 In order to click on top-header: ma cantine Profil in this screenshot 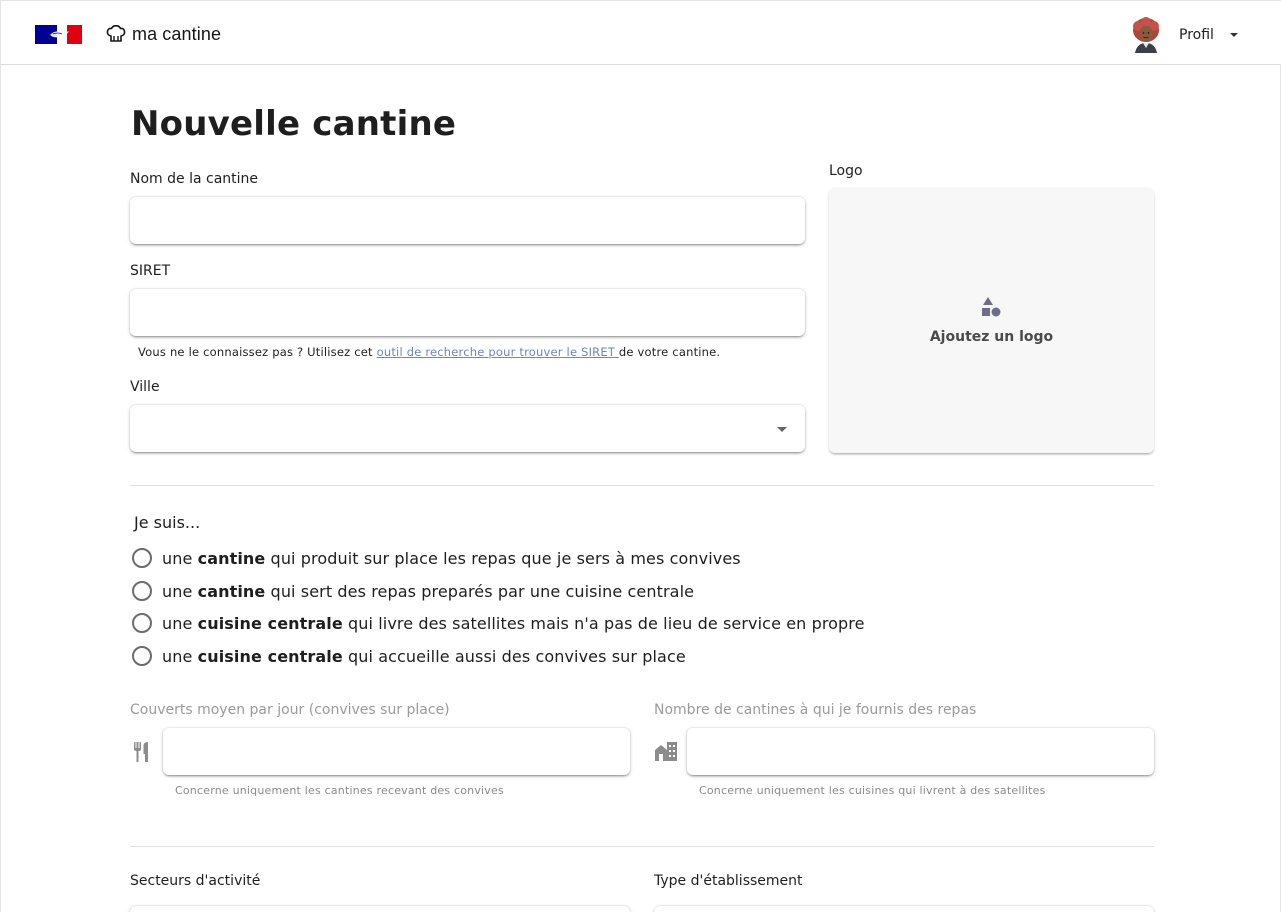, I will do `click(641, 32)`.